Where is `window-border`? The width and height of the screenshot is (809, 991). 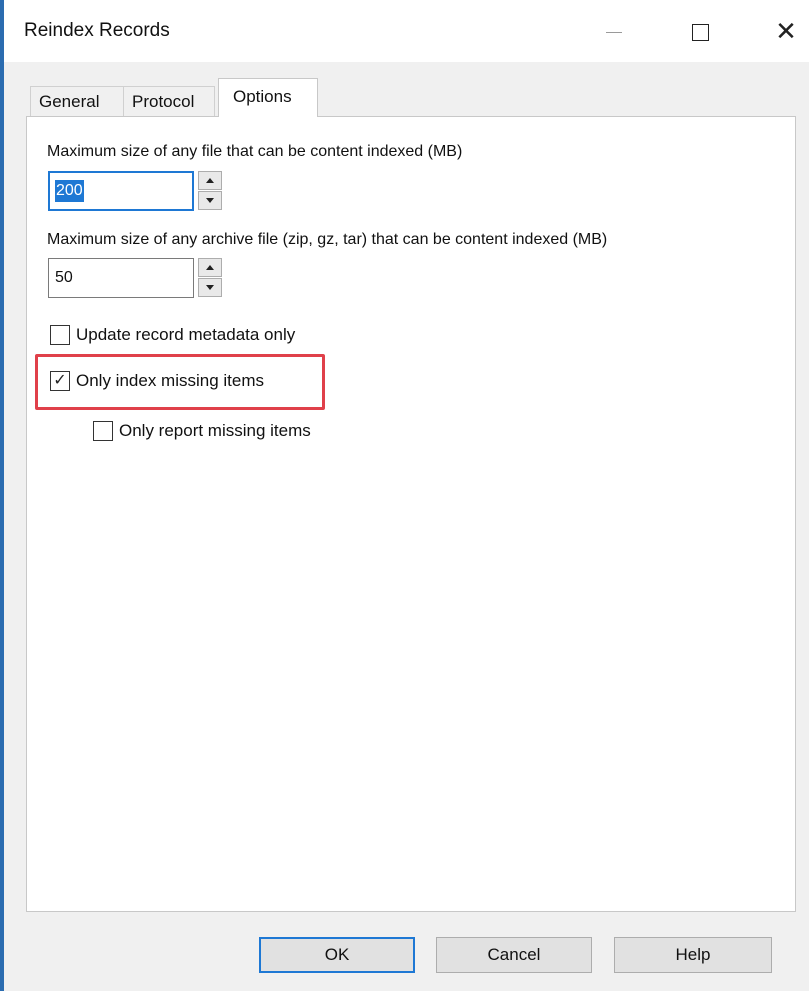
window-border is located at coordinates (2, 495).